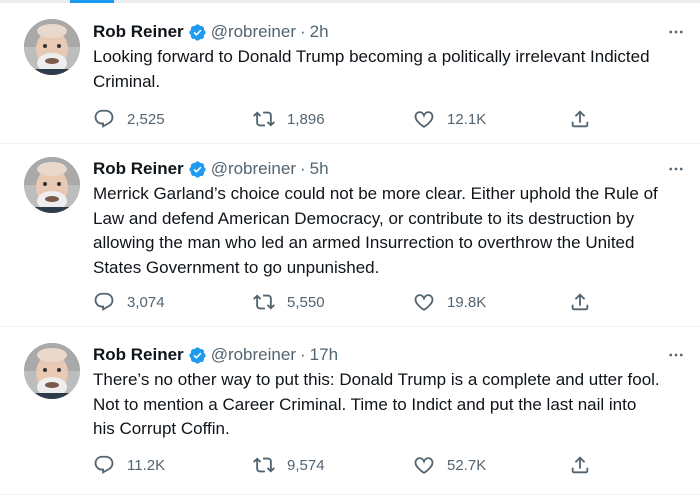 This screenshot has width=700, height=495. I want to click on like-count: 52.7K, so click(467, 465).